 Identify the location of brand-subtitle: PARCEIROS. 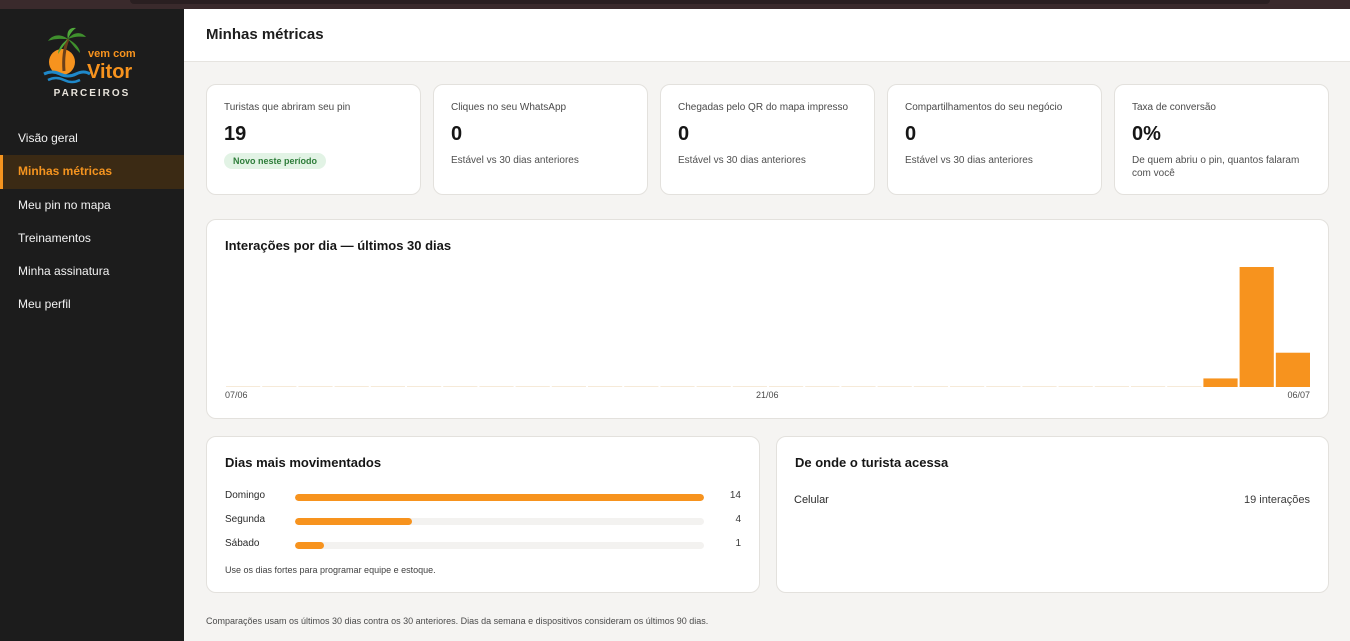
(92, 93).